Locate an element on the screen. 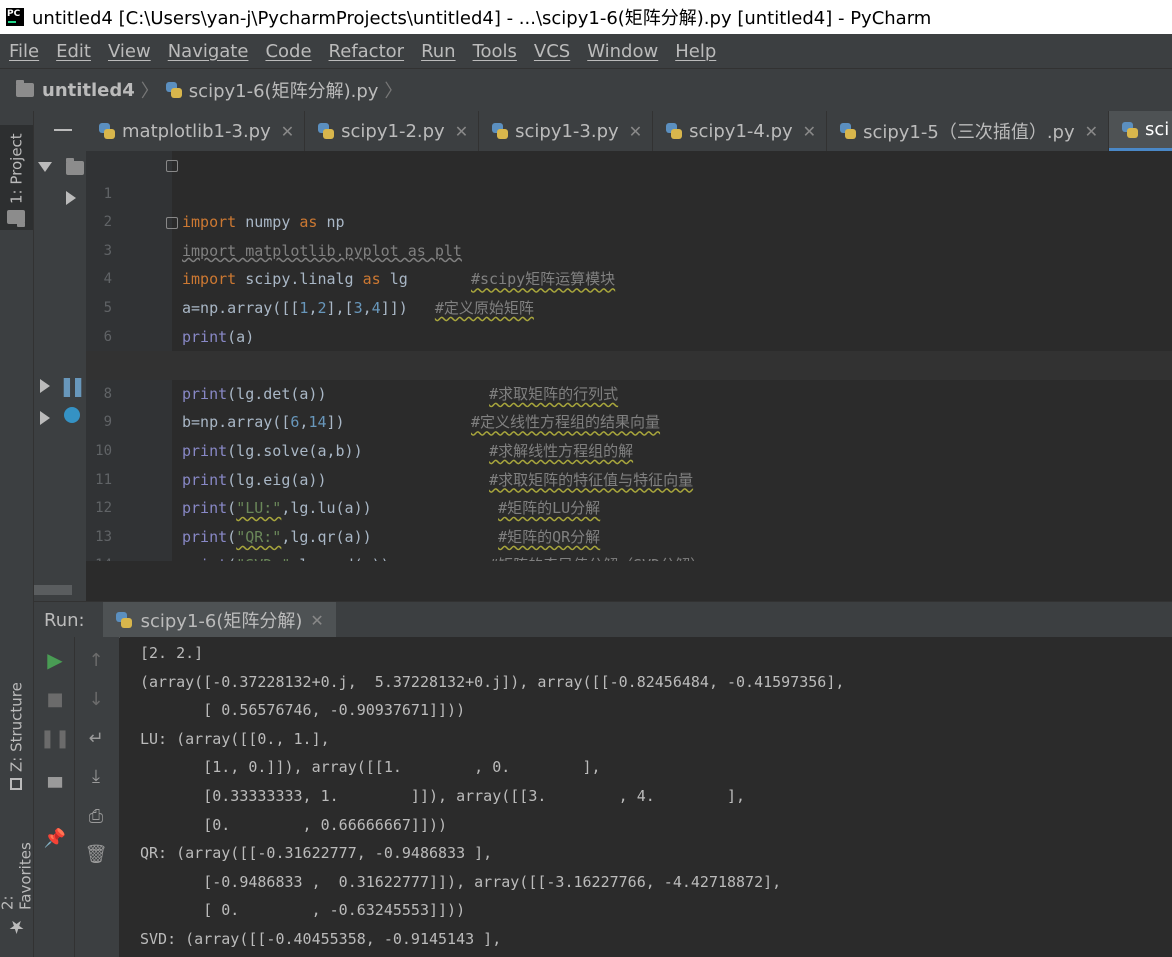 This screenshot has width=1172, height=957. structure-icon is located at coordinates (16, 784).